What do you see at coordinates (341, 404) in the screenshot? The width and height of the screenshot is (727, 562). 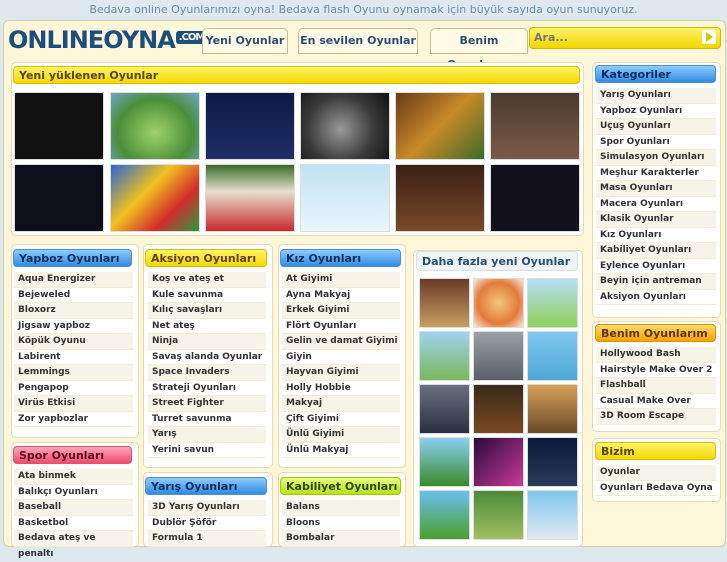 I see `category-link: Makyaj` at bounding box center [341, 404].